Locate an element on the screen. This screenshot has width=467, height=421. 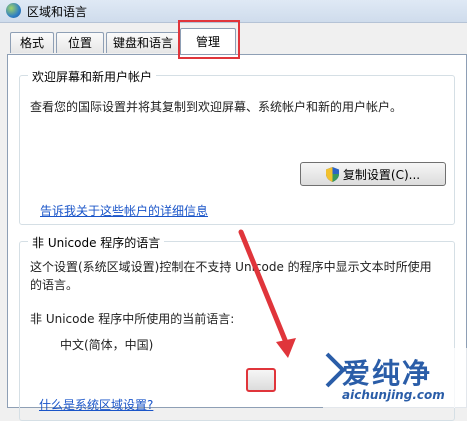
welcome-description: 查看您的国际设置并将其复制到欢迎屏幕、系统帐户和新的用户帐户。 is located at coordinates (216, 107).